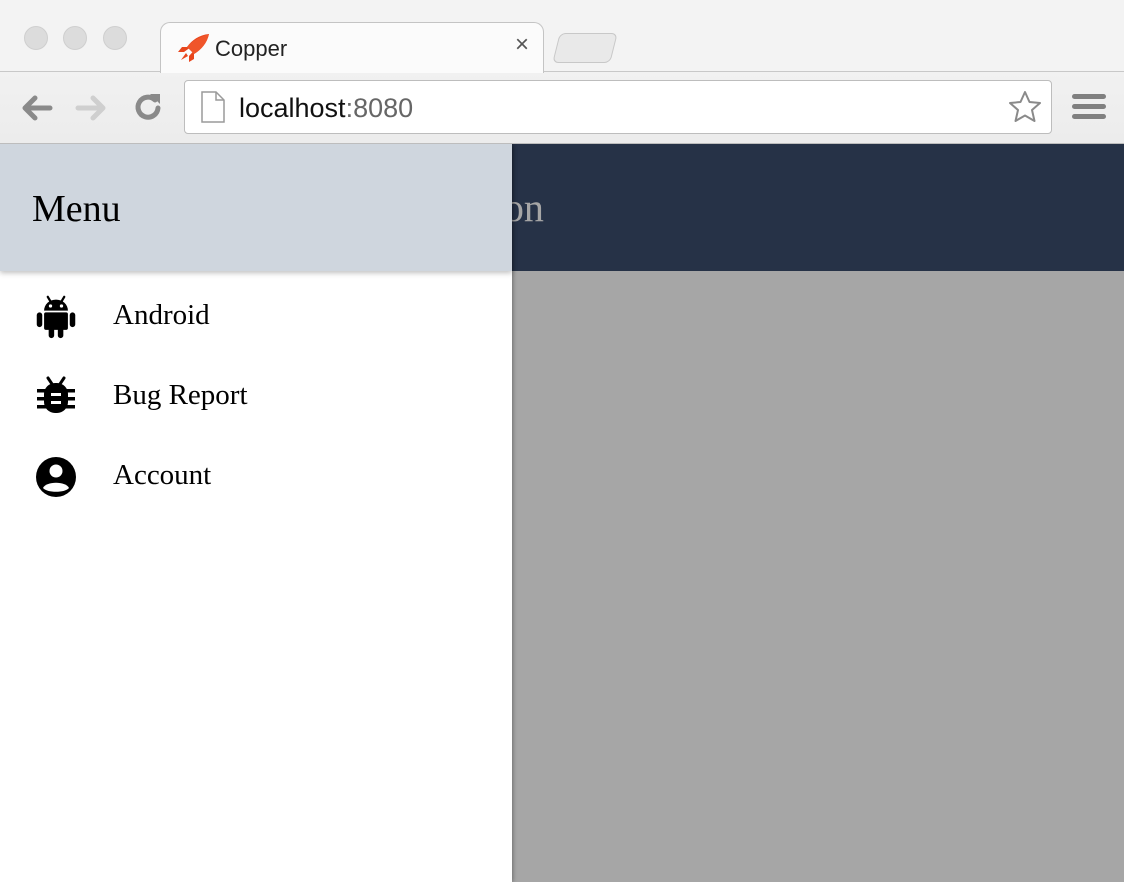 The image size is (1124, 882). What do you see at coordinates (92, 108) in the screenshot?
I see `forward-arrow-icon` at bounding box center [92, 108].